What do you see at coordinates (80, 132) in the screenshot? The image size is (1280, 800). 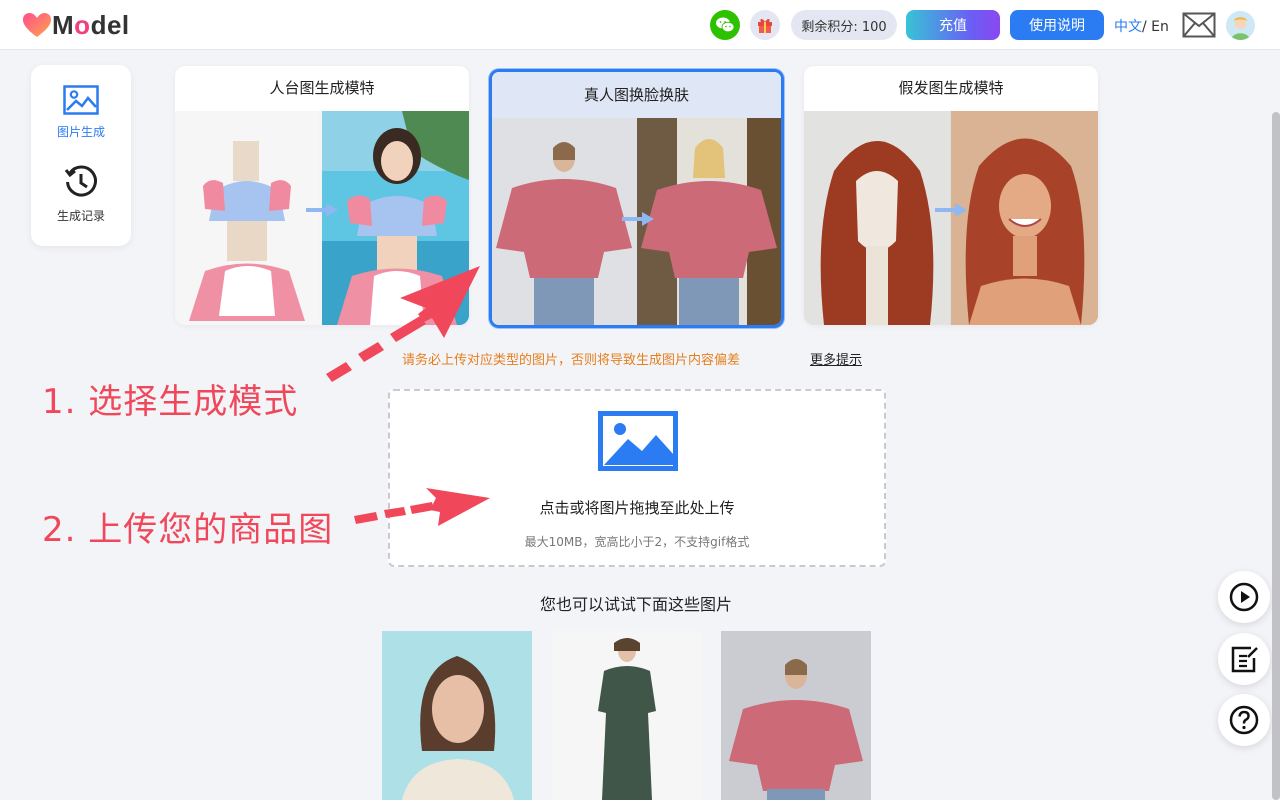 I see `sidebar-item-label: 图片生成` at bounding box center [80, 132].